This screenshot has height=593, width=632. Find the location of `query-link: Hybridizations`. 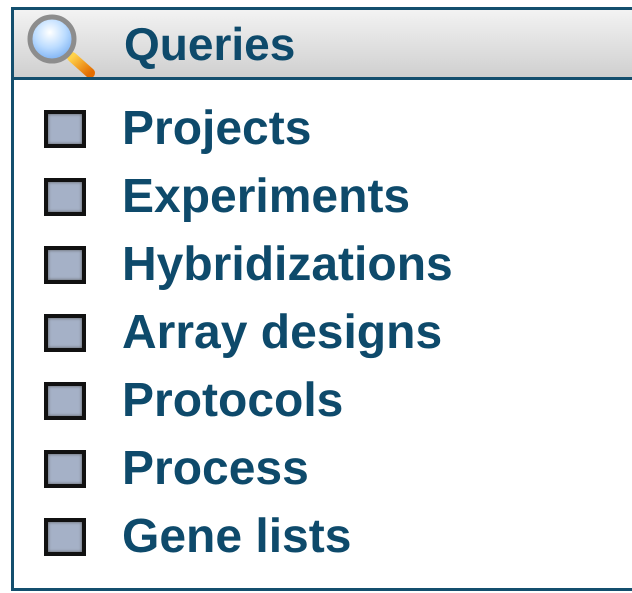

query-link: Hybridizations is located at coordinates (287, 265).